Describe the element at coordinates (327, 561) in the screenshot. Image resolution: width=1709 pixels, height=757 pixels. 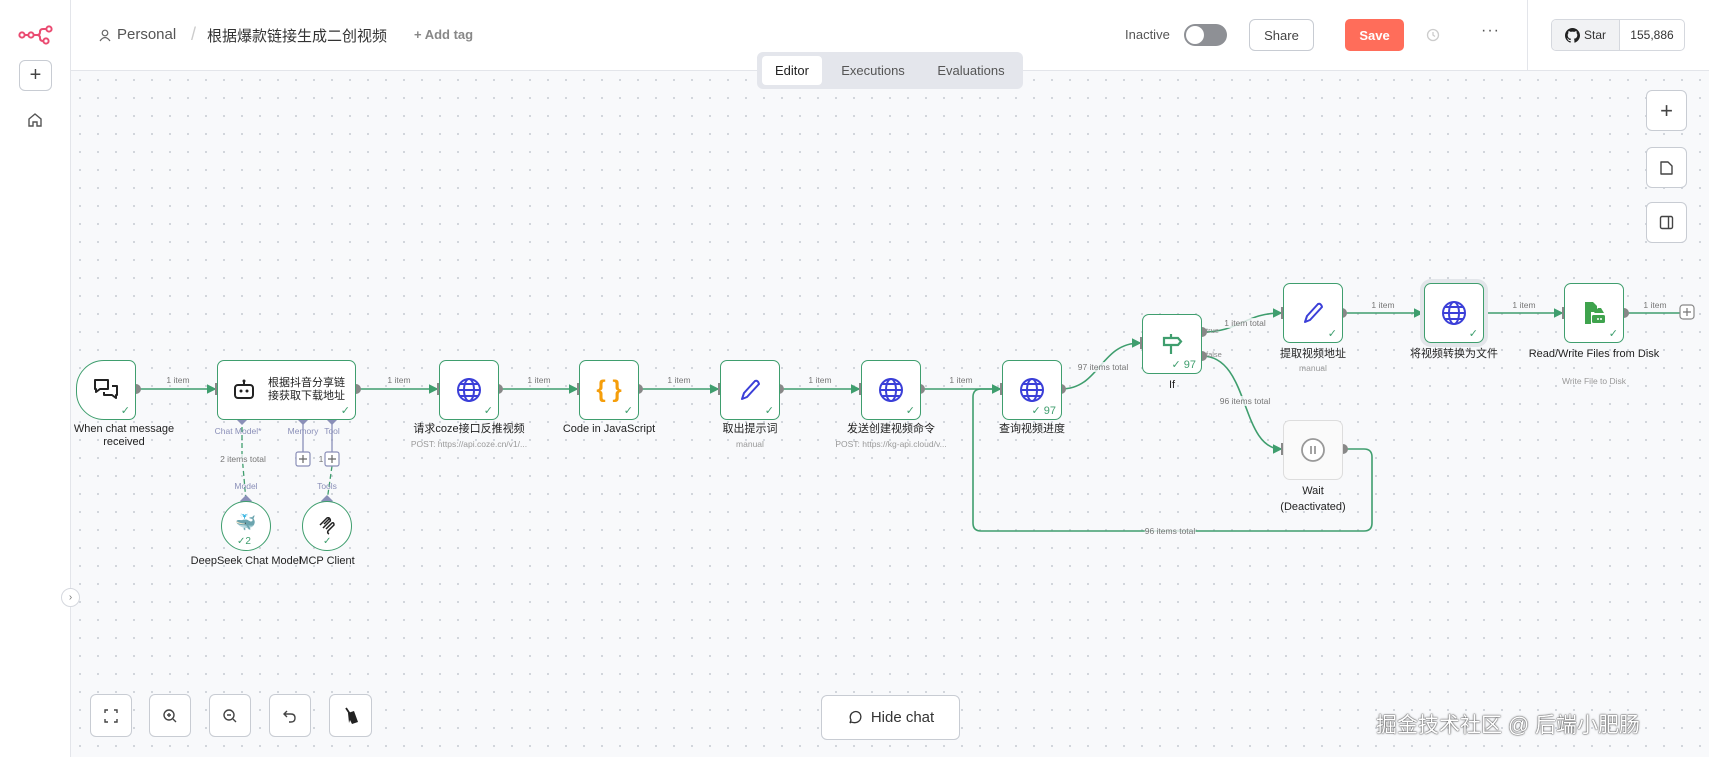
I see `node-label: MCP Client` at that location.